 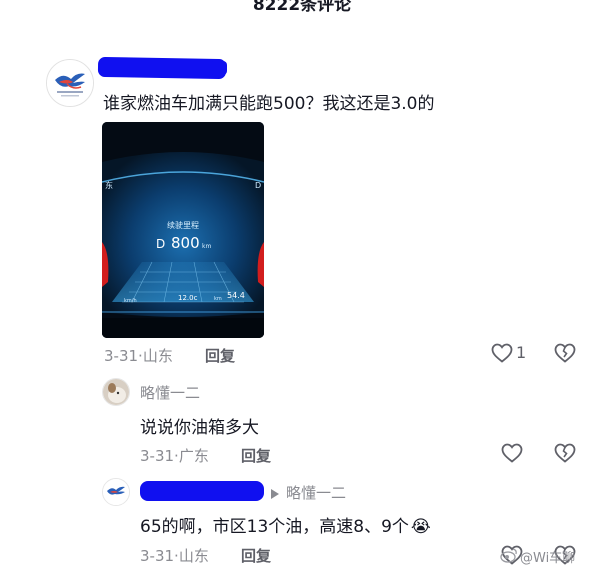 I want to click on commenter-avatar, so click(x=70, y=83).